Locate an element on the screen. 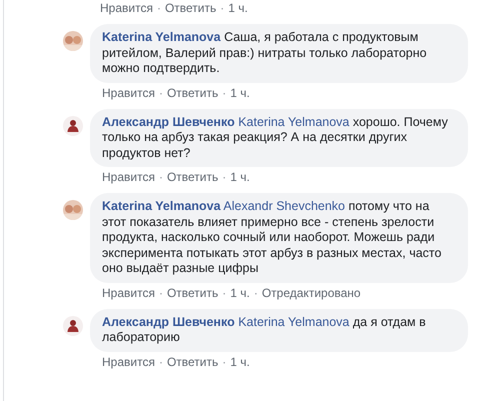 The height and width of the screenshot is (401, 499). comment-text: Александр Шевченко Katerina Yelmanova хорошо. Почему только на арбуз такая реакция? А на десятки других продуктов нет? is located at coordinates (275, 137).